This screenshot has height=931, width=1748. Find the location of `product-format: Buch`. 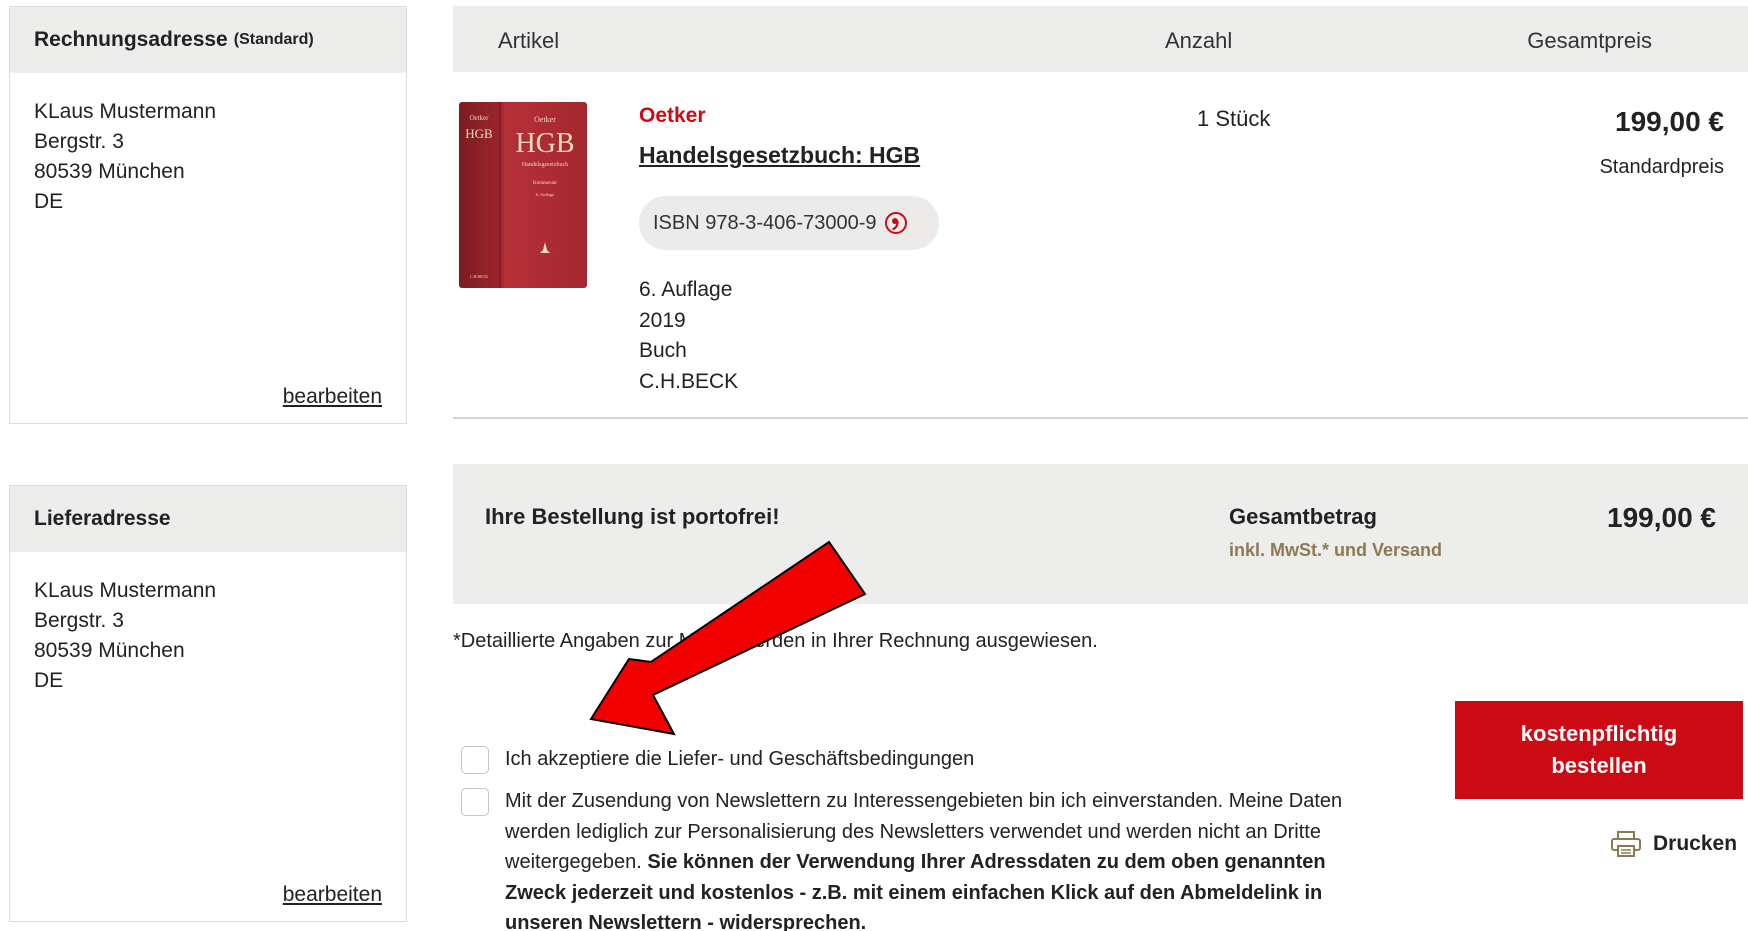

product-format: Buch is located at coordinates (663, 350).